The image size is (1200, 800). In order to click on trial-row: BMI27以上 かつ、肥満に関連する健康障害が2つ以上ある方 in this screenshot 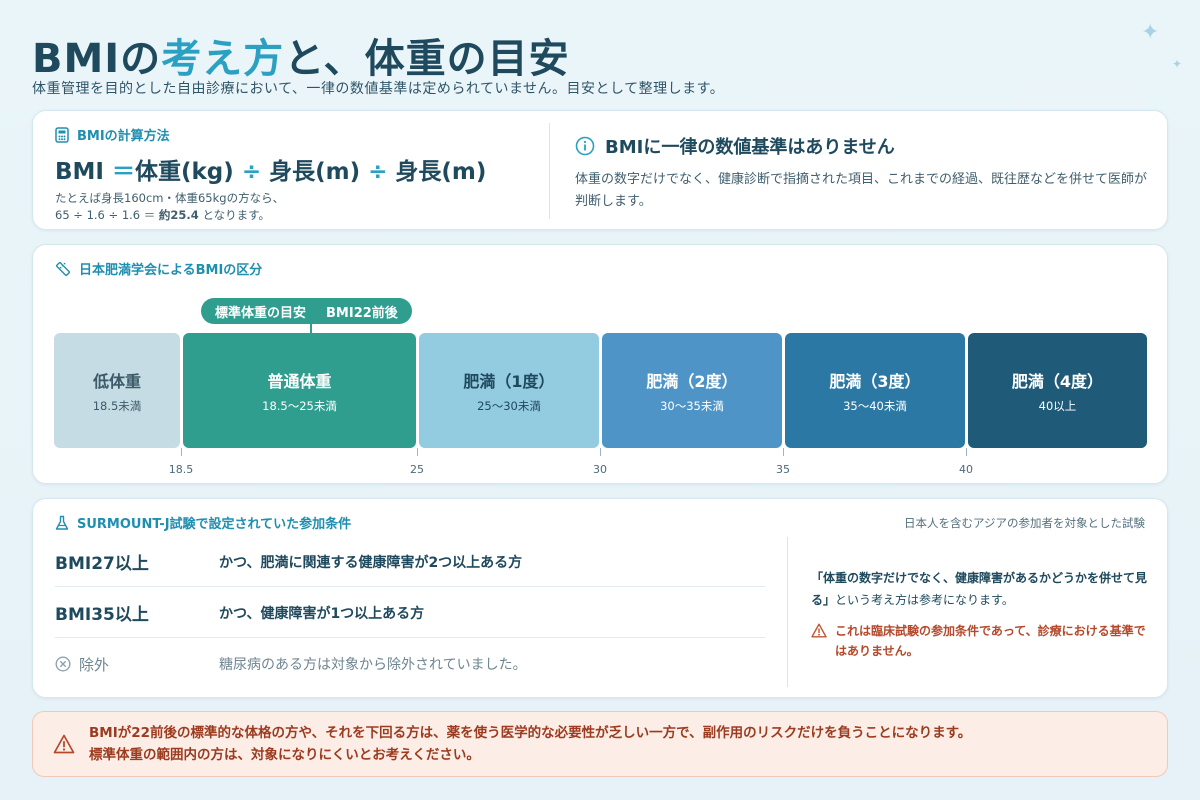, I will do `click(410, 562)`.